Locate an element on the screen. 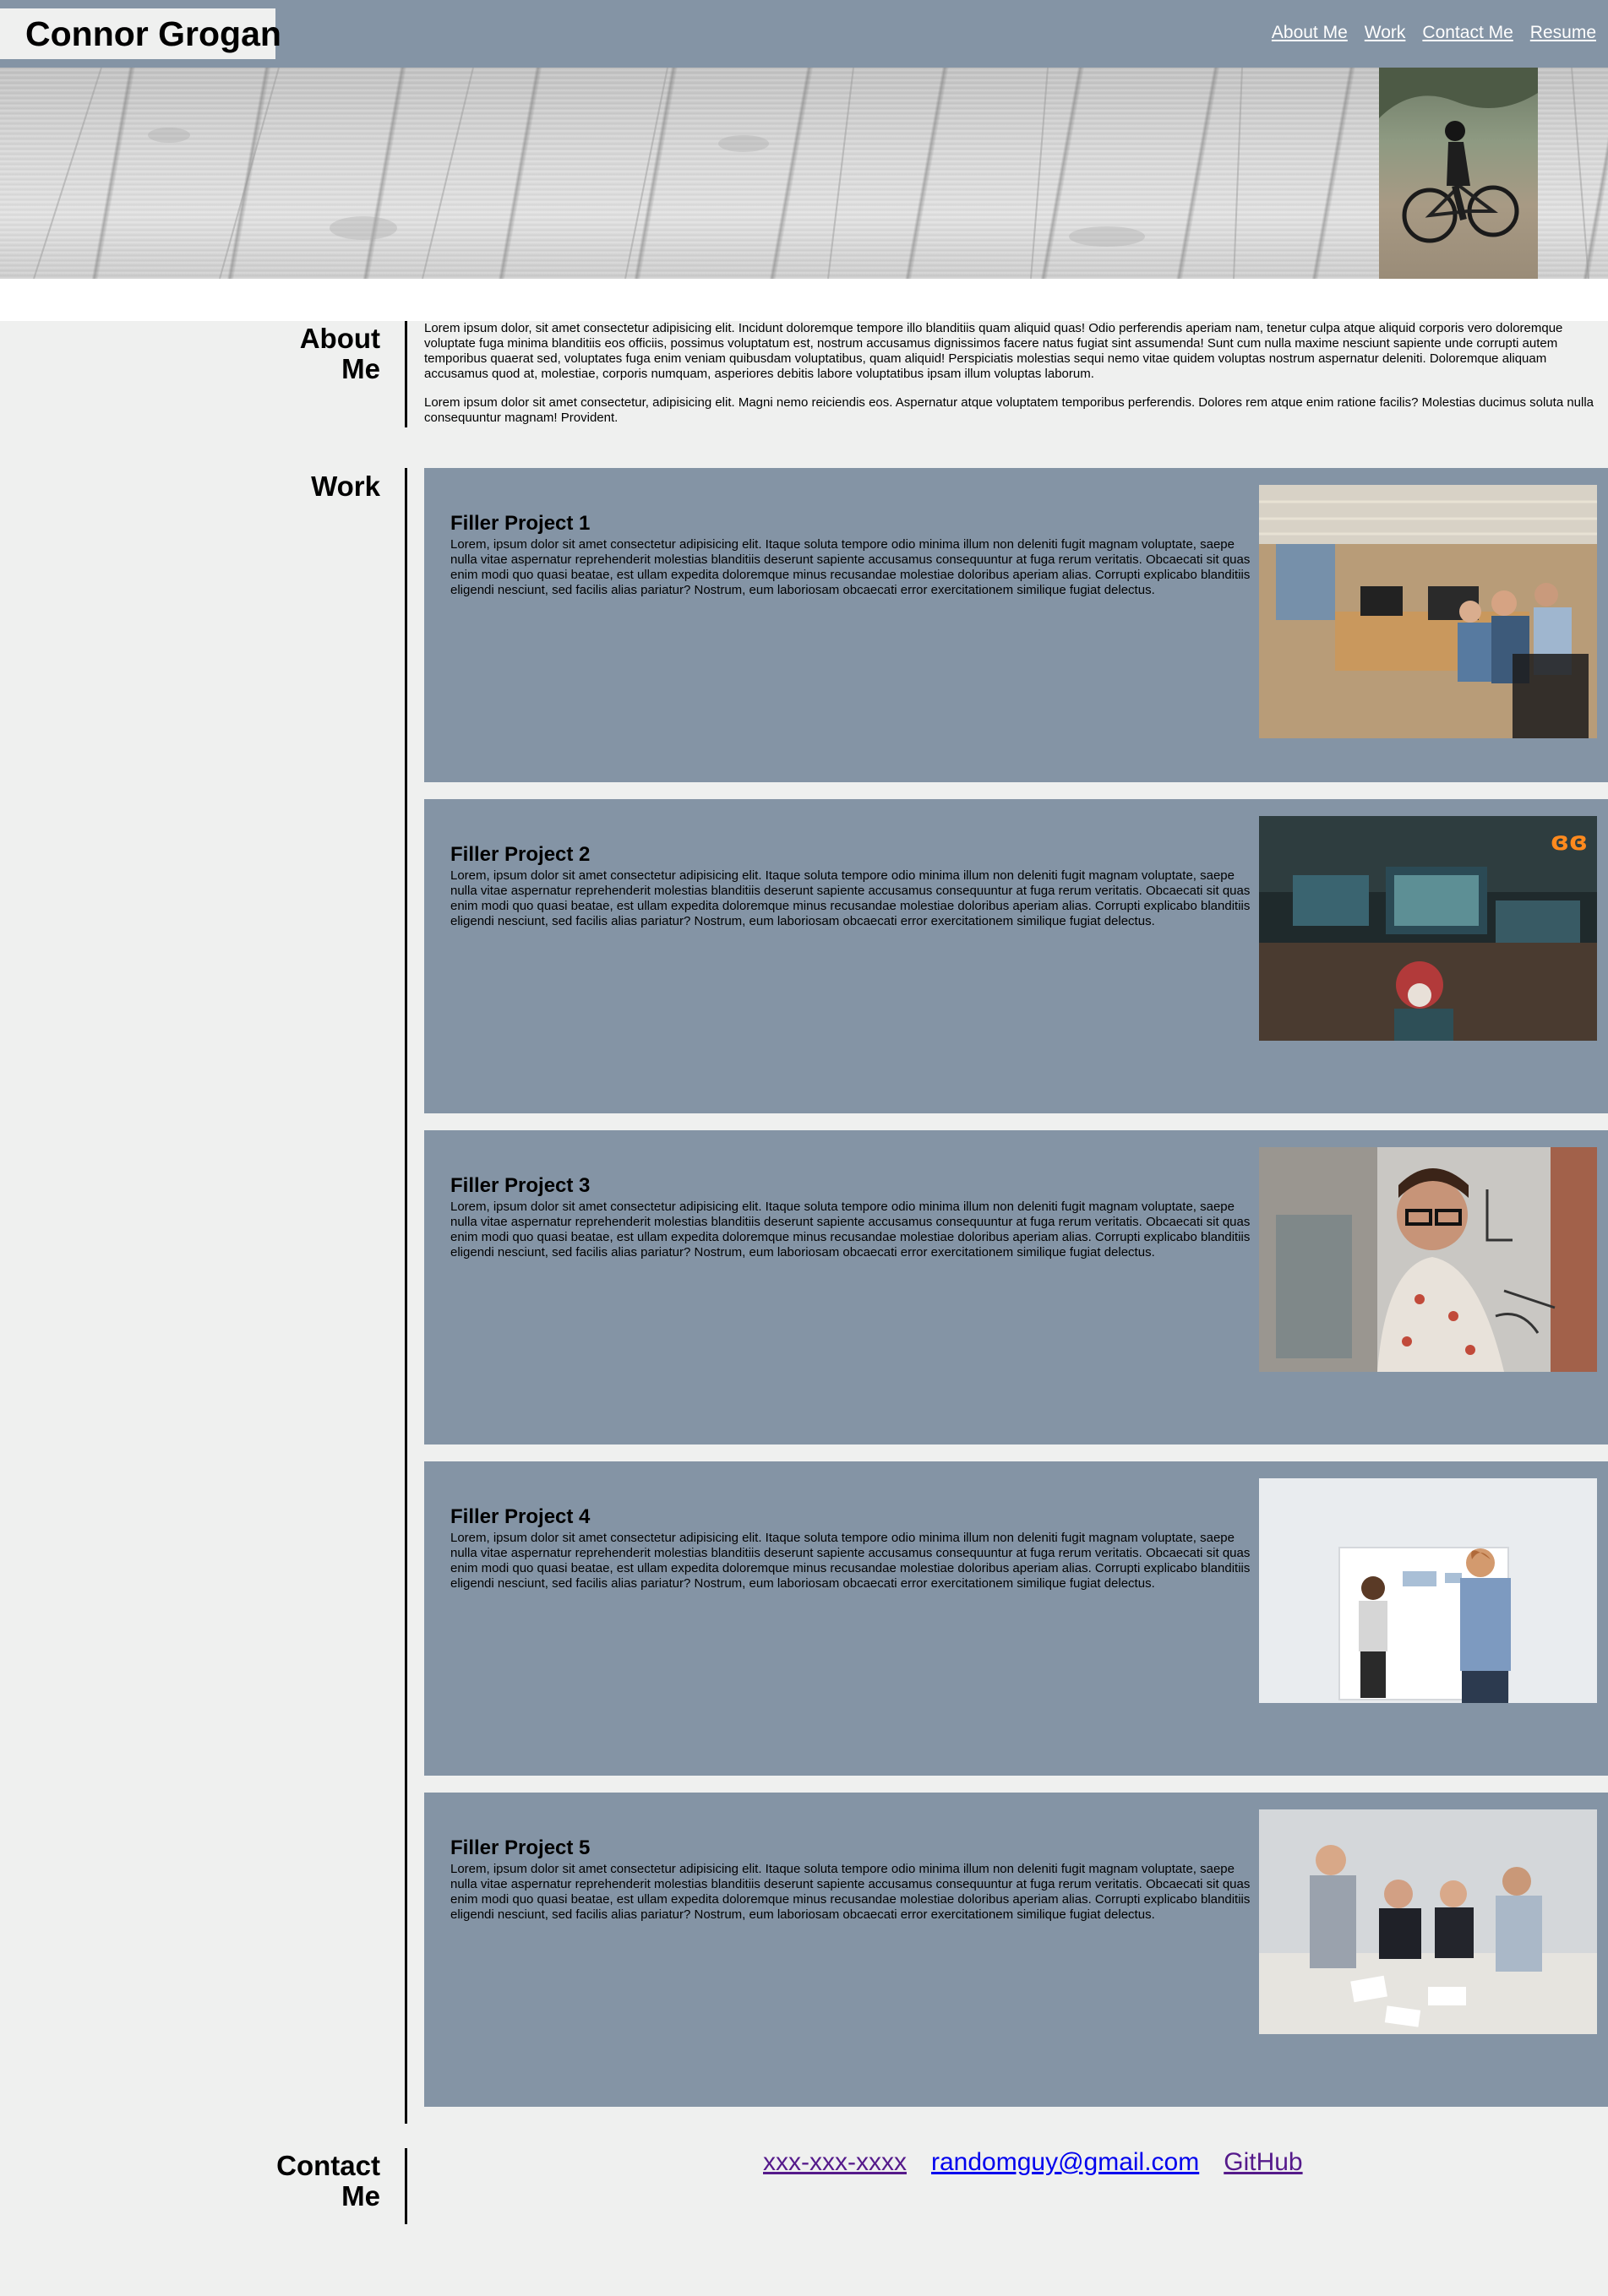 The height and width of the screenshot is (2296, 1608). phone-link: xxx-xxx-xxxx is located at coordinates (835, 2162).